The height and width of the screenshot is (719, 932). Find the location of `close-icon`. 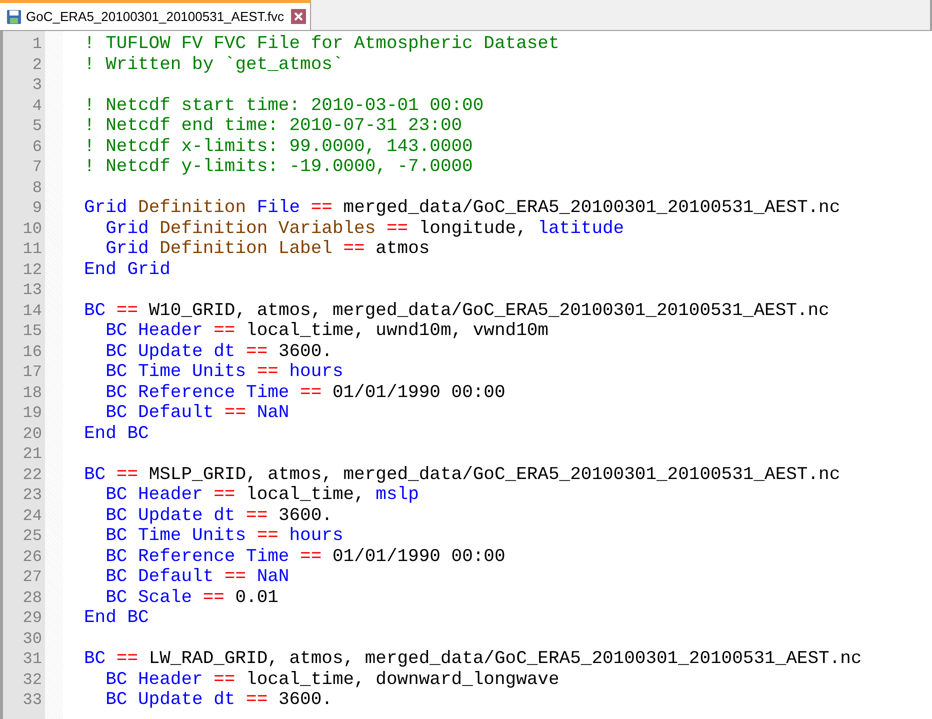

close-icon is located at coordinates (299, 16).